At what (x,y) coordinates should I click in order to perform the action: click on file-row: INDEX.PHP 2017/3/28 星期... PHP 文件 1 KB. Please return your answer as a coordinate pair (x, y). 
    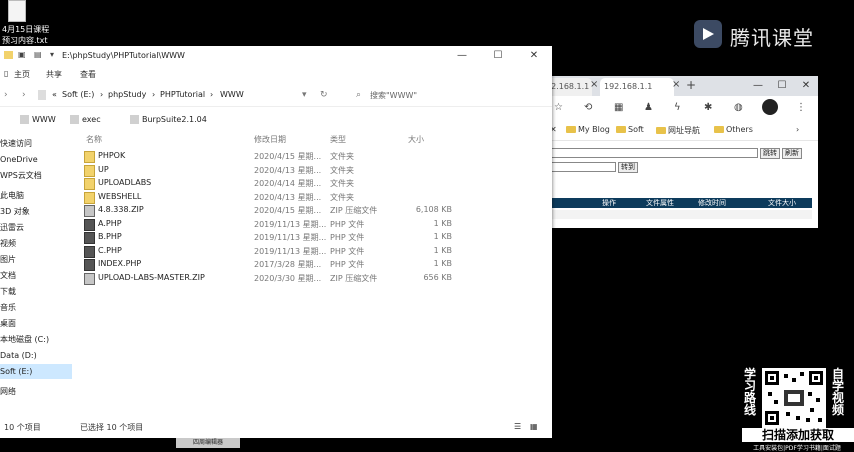
    Looking at the image, I should click on (272, 264).